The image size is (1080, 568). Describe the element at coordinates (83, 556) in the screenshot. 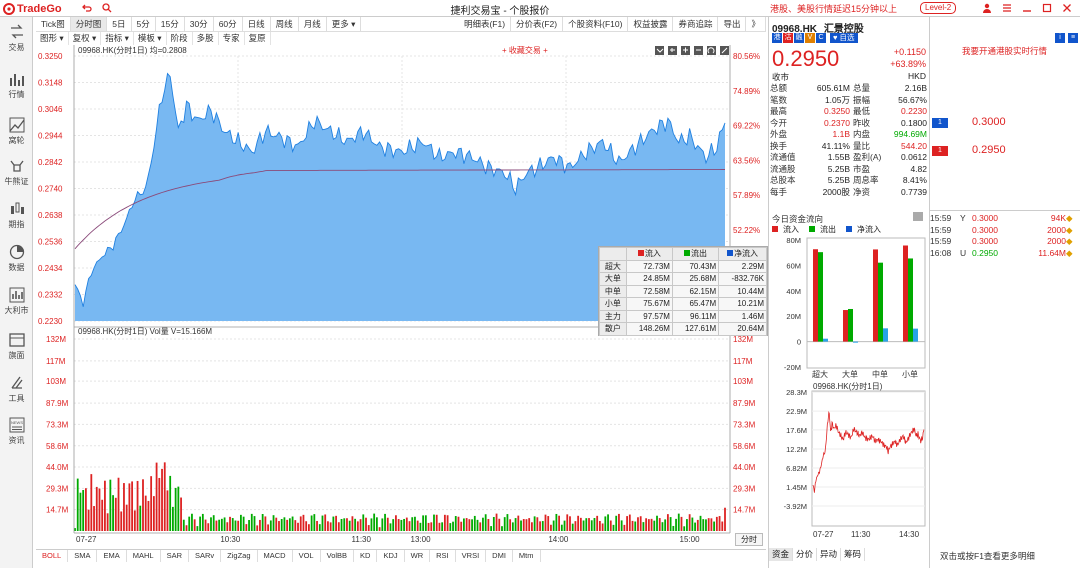

I see `indicator-tab: SMA` at that location.